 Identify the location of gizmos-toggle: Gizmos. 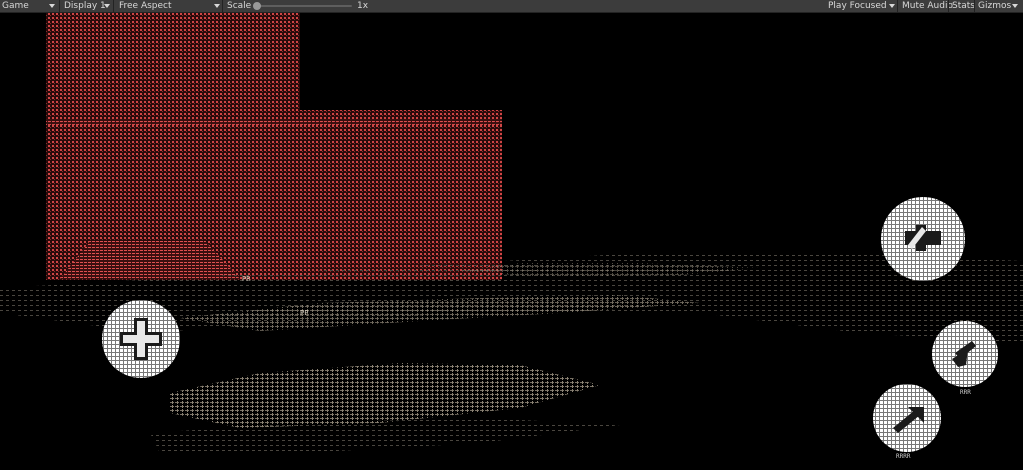
(994, 6).